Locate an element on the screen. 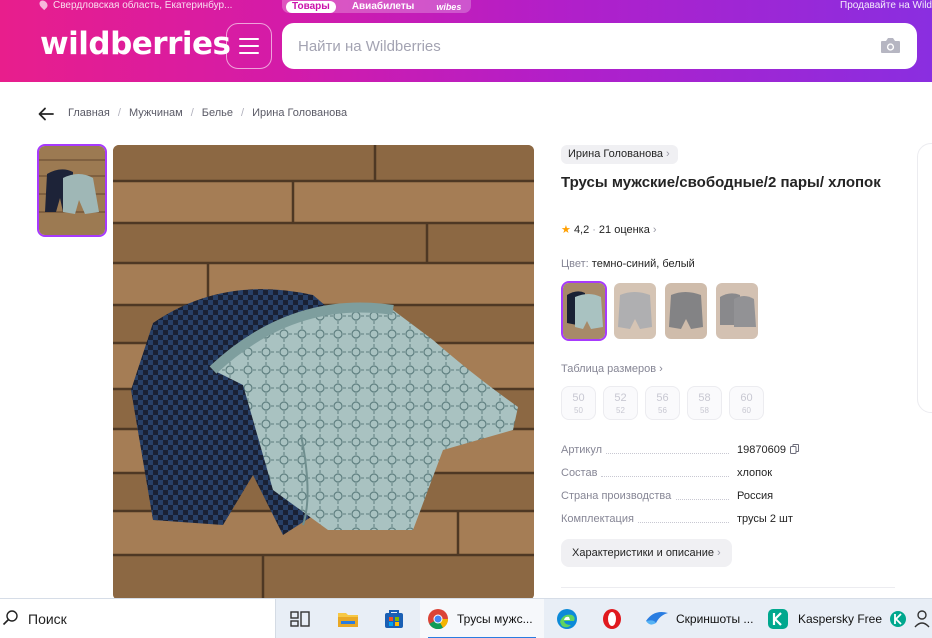 The image size is (932, 638). opera-icon is located at coordinates (612, 619).